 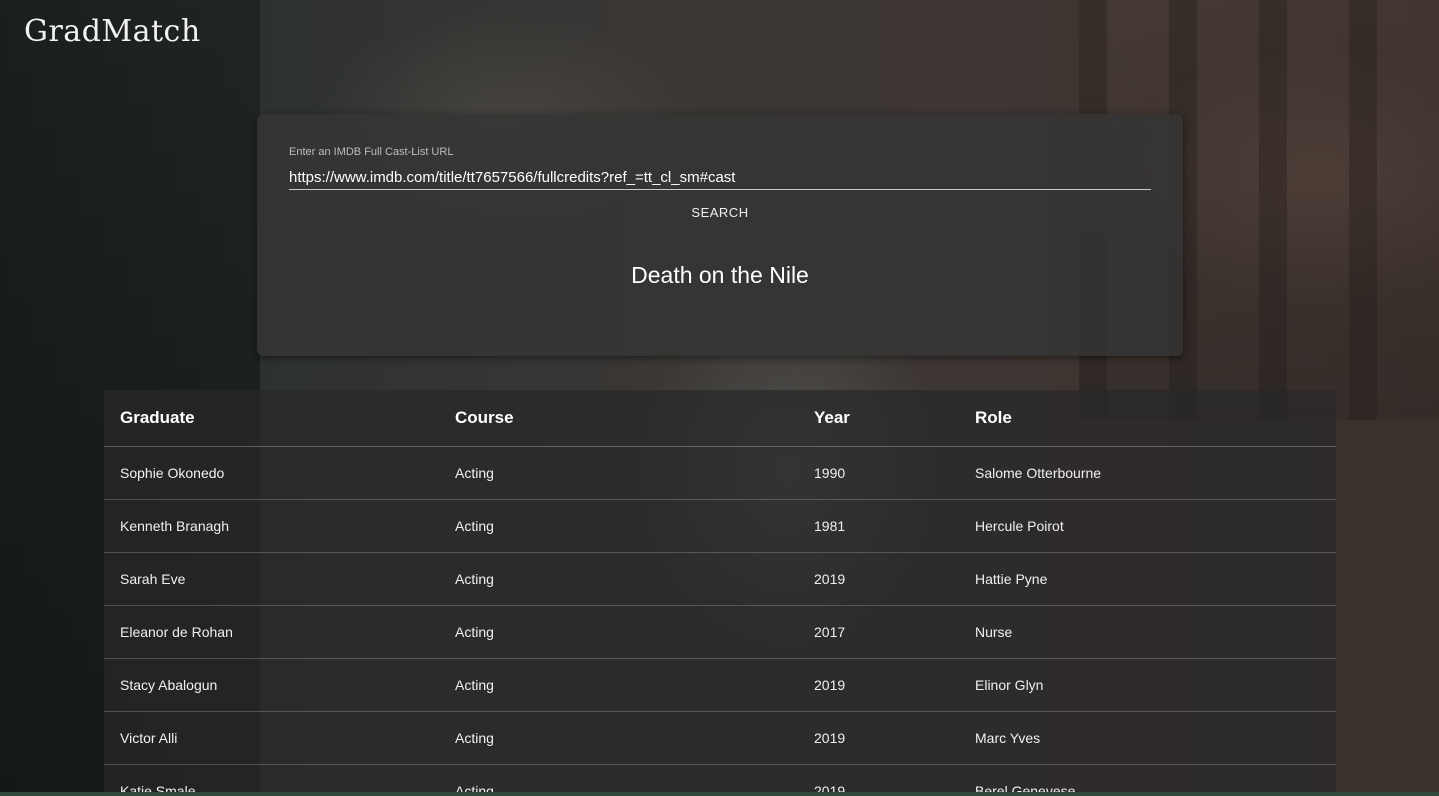 What do you see at coordinates (720, 178) in the screenshot?
I see `imdb-url-input` at bounding box center [720, 178].